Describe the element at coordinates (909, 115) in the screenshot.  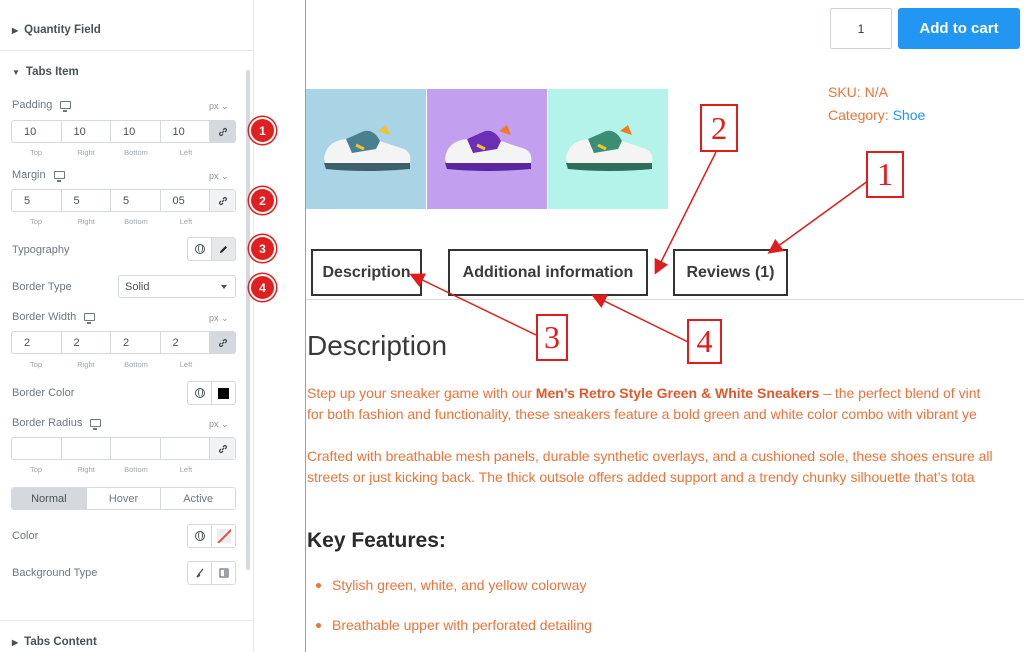
I see `category-link: Shoe` at that location.